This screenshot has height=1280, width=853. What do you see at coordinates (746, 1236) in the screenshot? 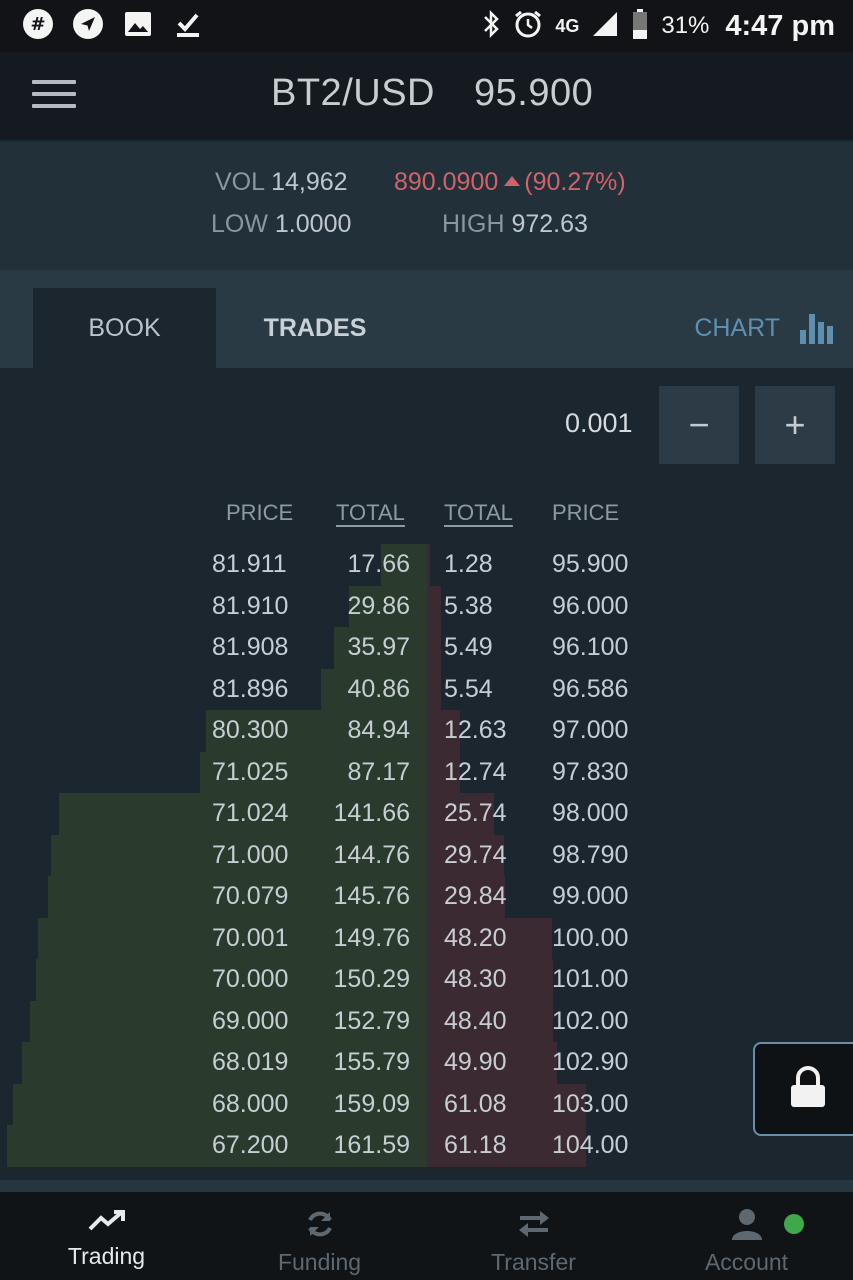
I see `nav-account: Account` at bounding box center [746, 1236].